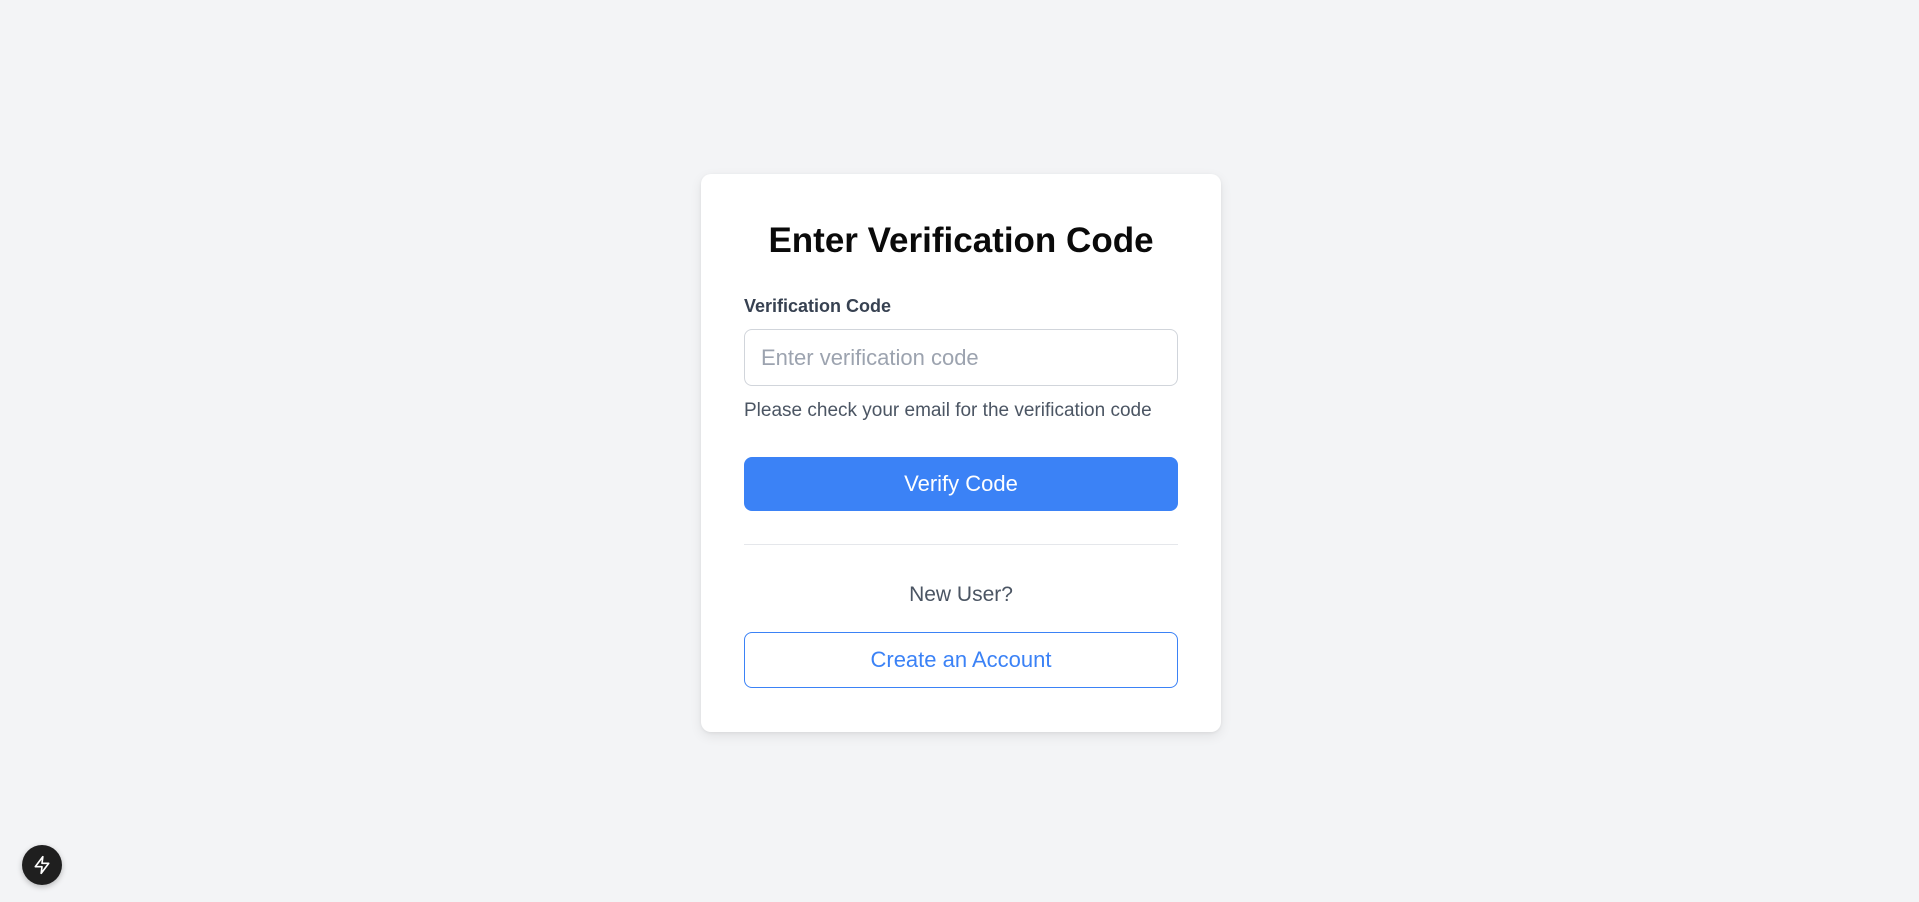  I want to click on create-account-button: Create an Account, so click(961, 660).